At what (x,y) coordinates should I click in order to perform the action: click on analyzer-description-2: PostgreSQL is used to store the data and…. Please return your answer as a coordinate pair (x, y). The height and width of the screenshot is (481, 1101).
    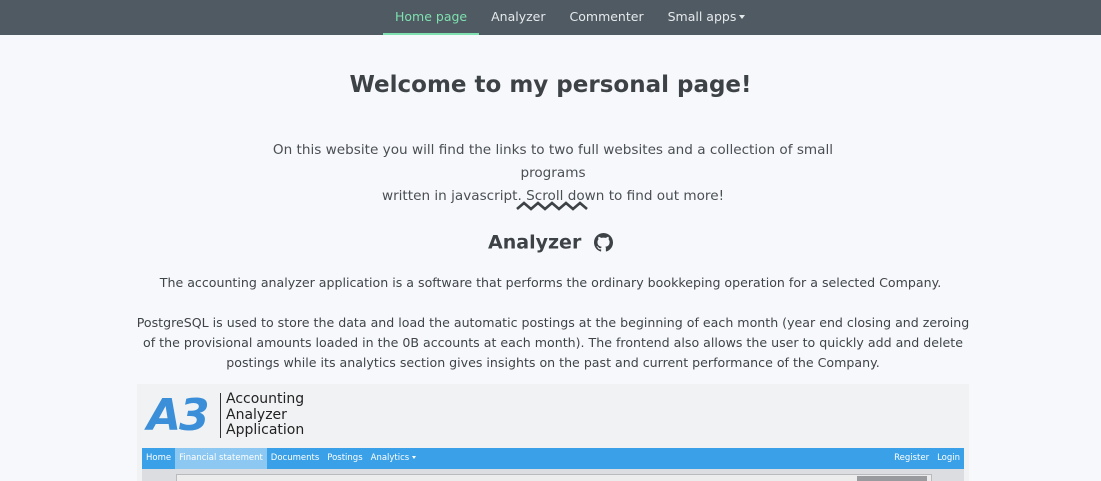
    Looking at the image, I should click on (553, 342).